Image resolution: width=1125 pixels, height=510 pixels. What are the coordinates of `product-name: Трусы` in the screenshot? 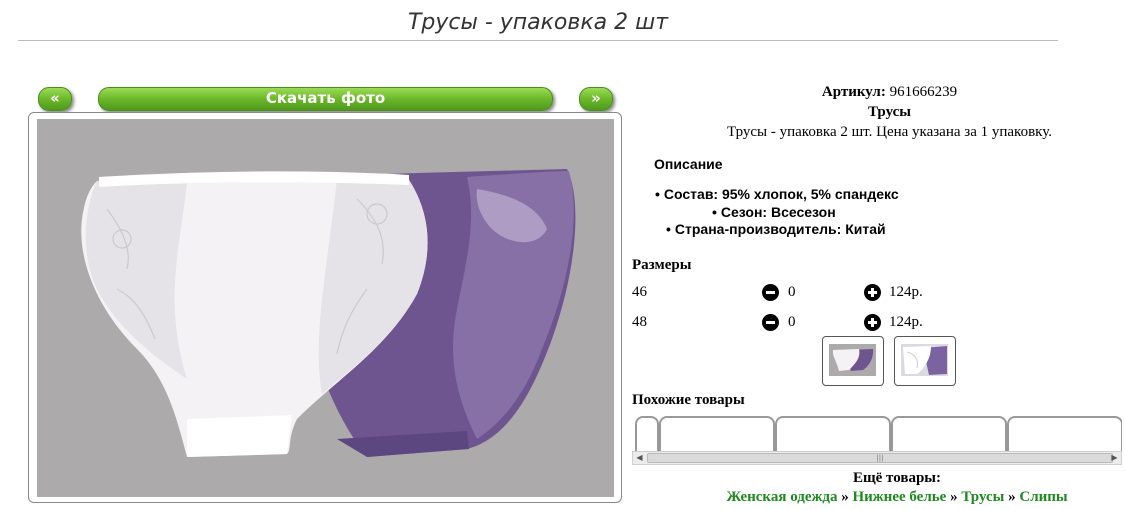 It's located at (889, 112).